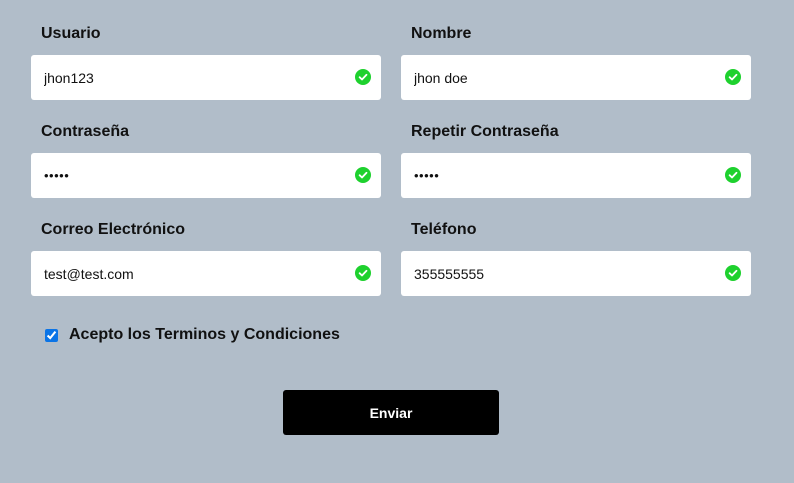  I want to click on terms-row: Acepto los Terminos y Condiciones, so click(391, 335).